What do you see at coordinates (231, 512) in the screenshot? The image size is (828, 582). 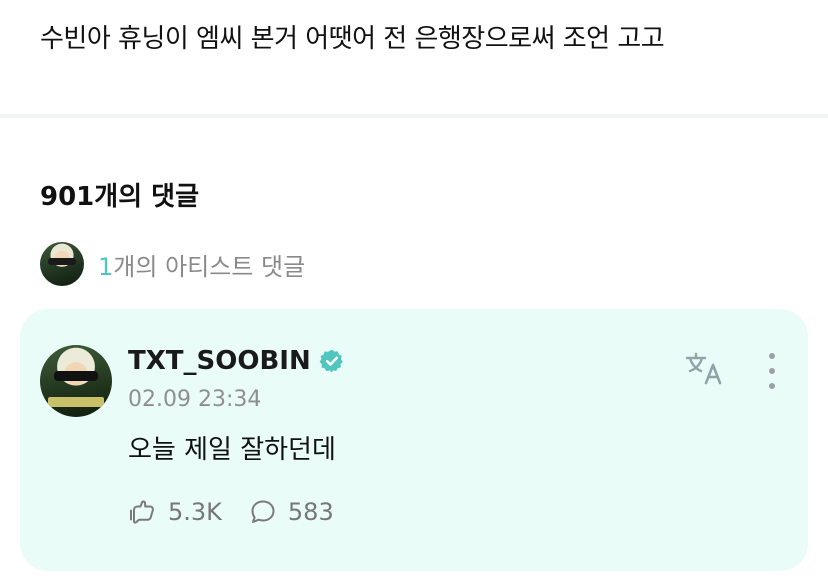 I see `comment-actions: 5.3K 583` at bounding box center [231, 512].